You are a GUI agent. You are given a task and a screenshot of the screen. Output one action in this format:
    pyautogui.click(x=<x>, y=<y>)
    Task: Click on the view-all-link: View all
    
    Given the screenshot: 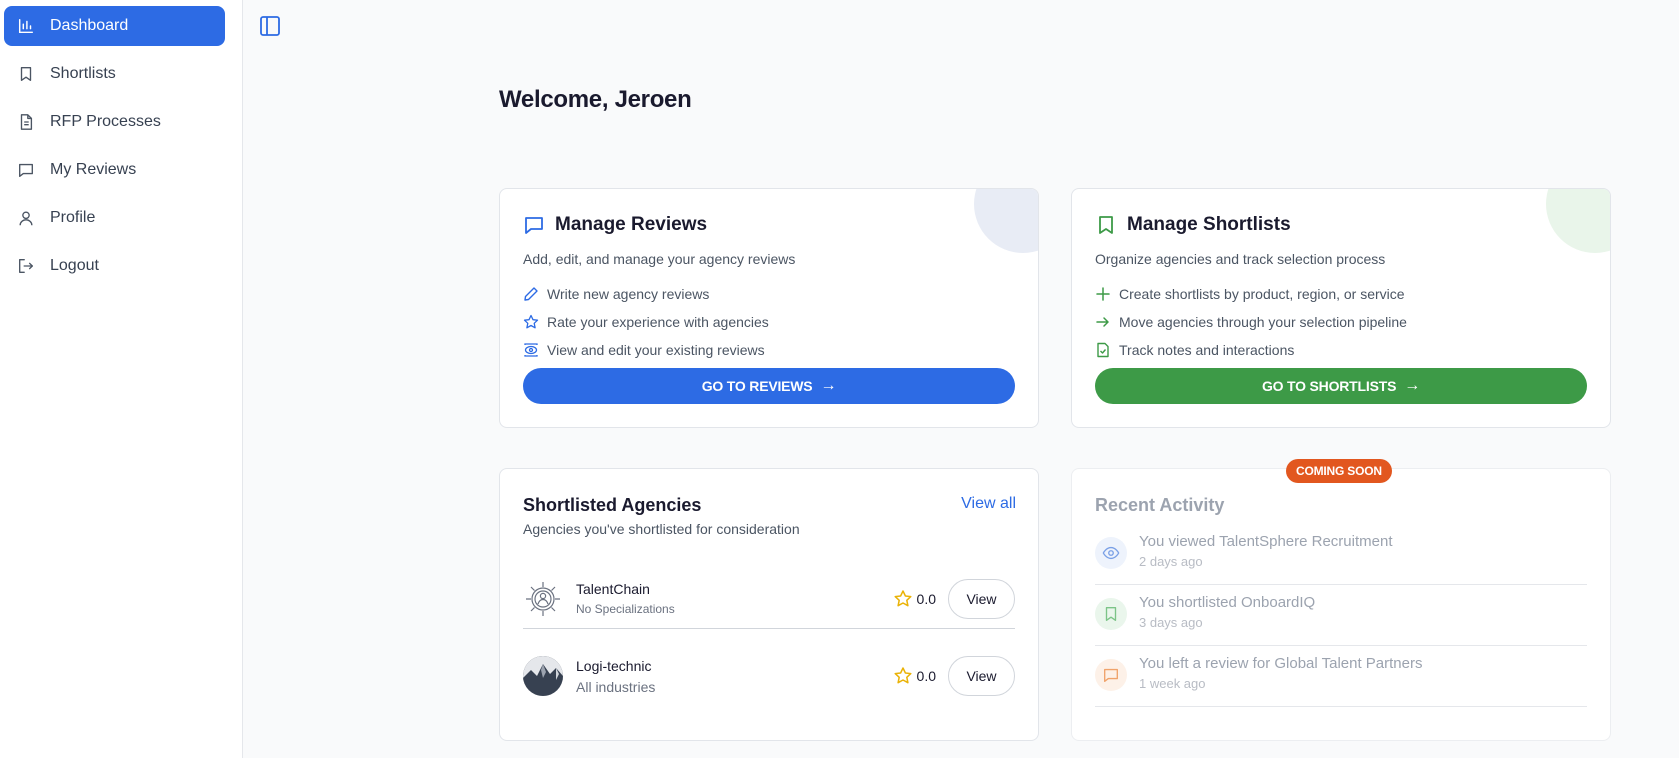 What is the action you would take?
    pyautogui.click(x=988, y=504)
    